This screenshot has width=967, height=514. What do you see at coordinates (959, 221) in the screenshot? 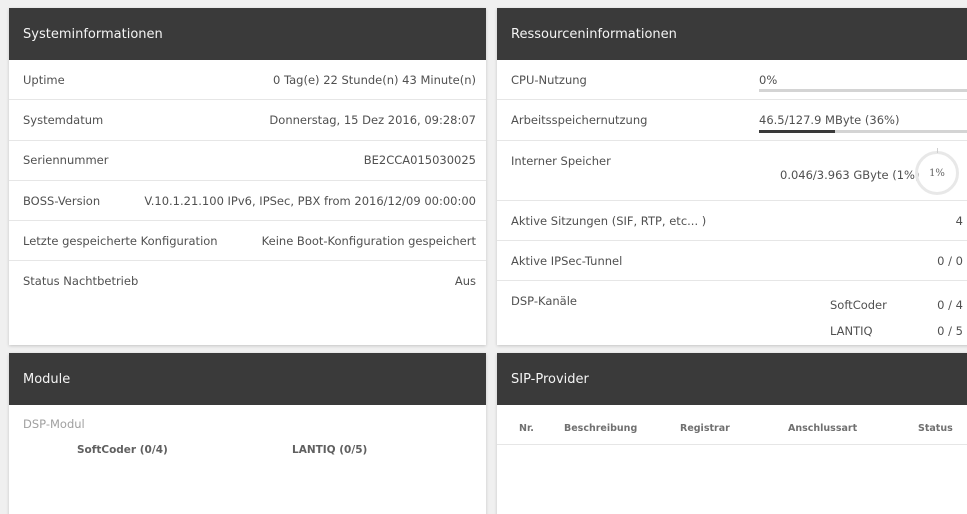
I see `sessions-value: 4` at bounding box center [959, 221].